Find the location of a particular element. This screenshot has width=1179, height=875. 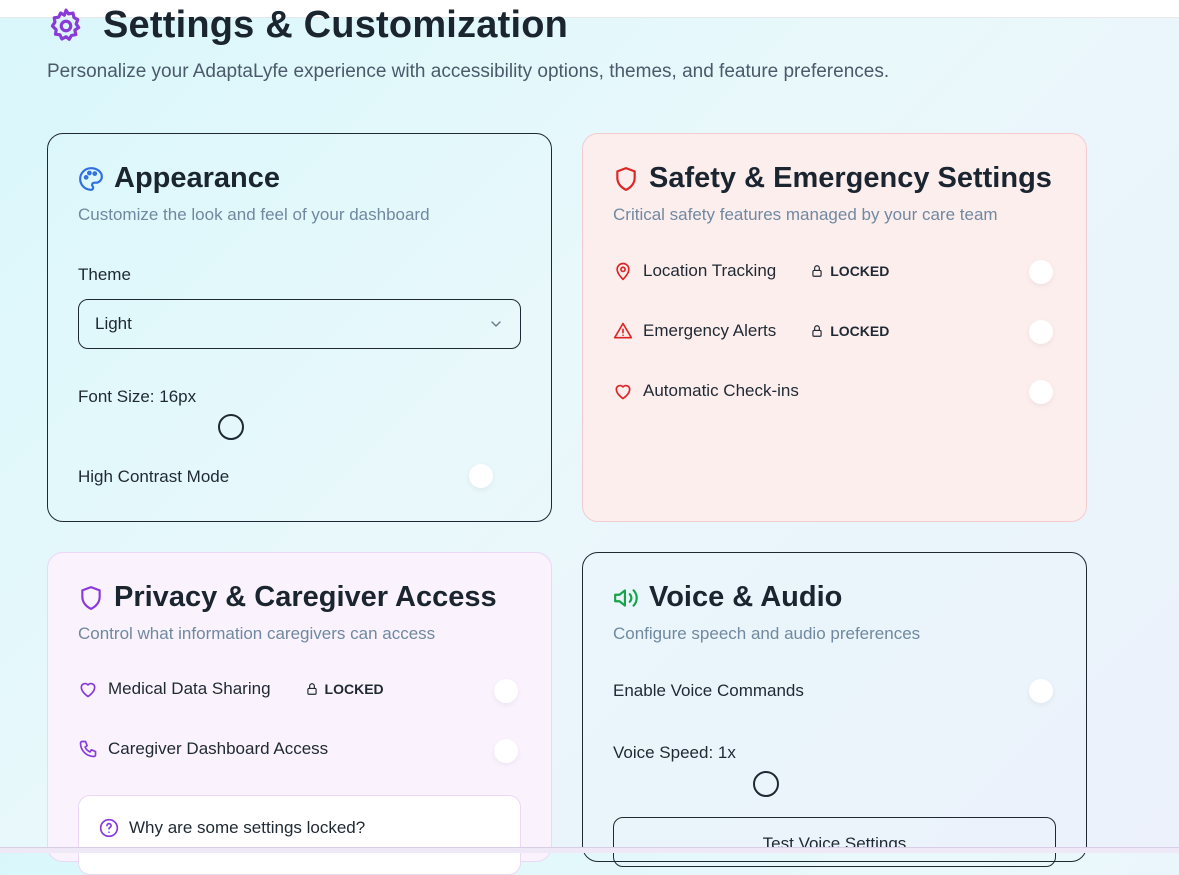

emergency-alerts-toggle is located at coordinates (1041, 332).